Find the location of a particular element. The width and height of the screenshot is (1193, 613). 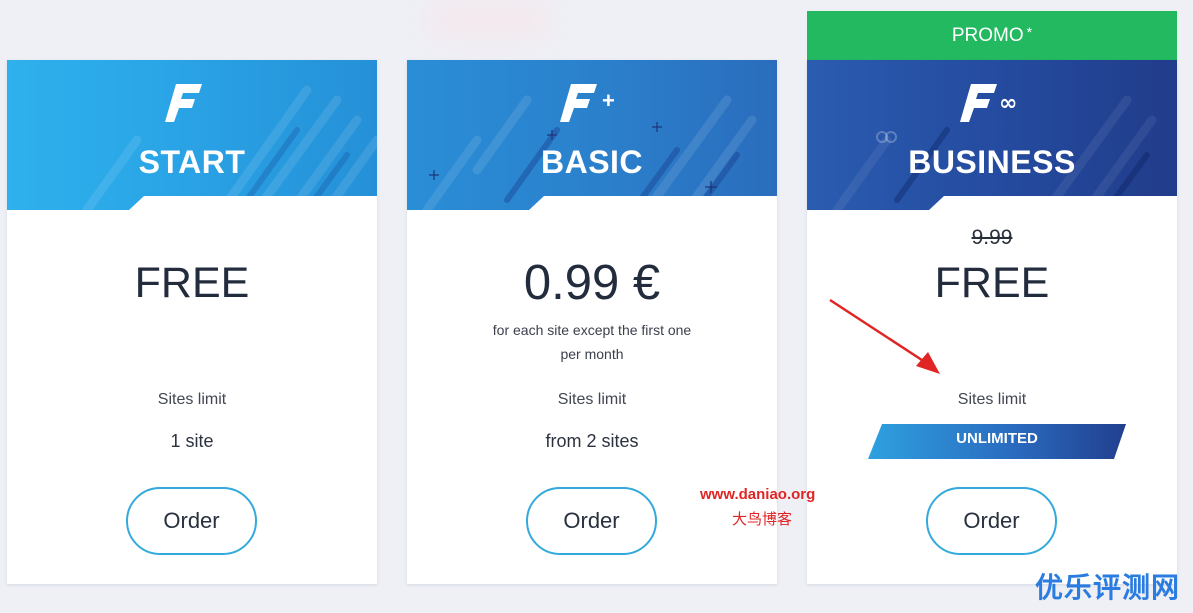

price-period: per month is located at coordinates (592, 354).